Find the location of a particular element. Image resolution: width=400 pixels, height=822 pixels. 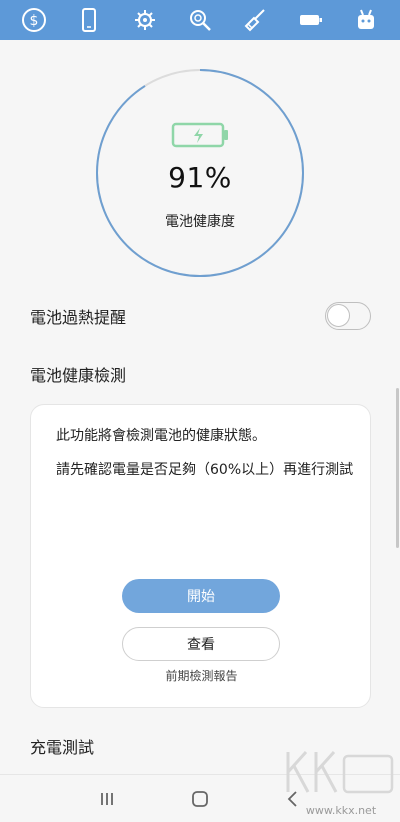

broom-icon is located at coordinates (255, 20).